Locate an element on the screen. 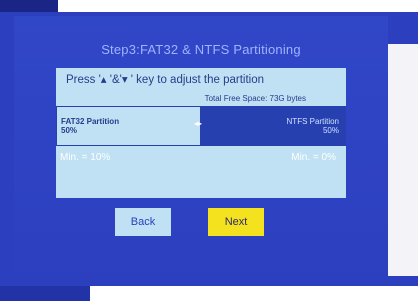  fat32-segment: FAT32 Partition 50% is located at coordinates (129, 126).